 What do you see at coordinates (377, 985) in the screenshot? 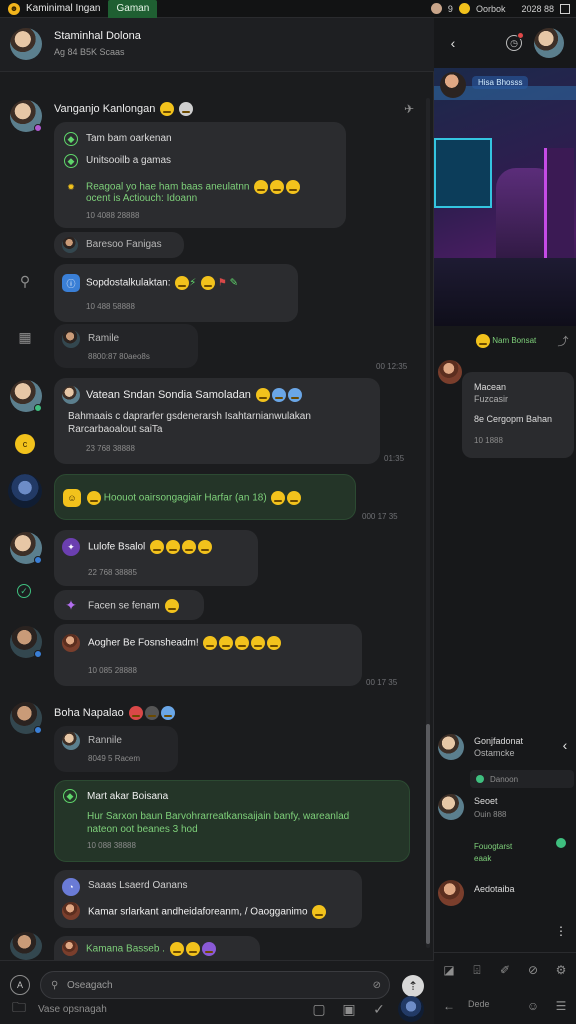
I see `sticker-icon: ⊘` at bounding box center [377, 985].